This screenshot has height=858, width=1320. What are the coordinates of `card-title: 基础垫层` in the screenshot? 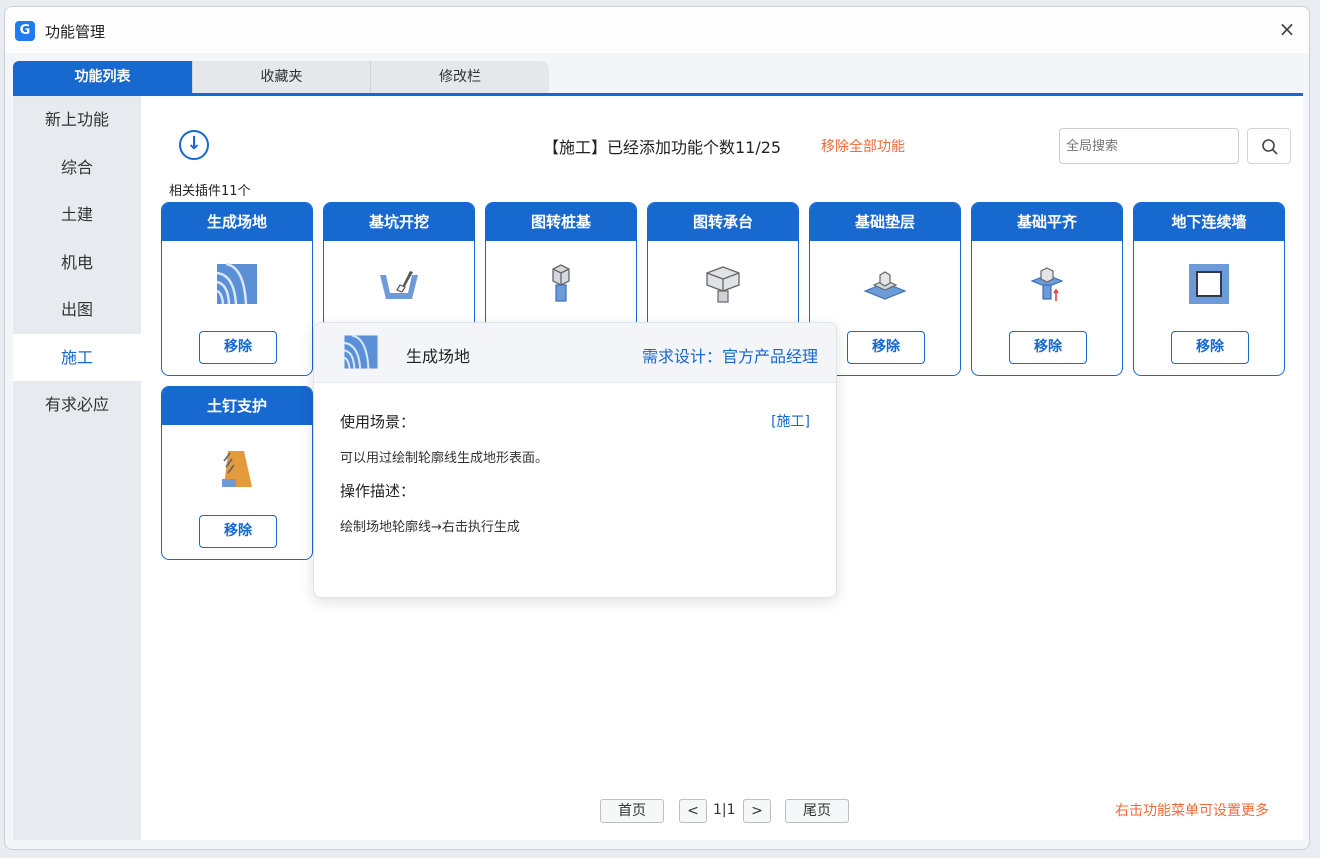 It's located at (885, 222).